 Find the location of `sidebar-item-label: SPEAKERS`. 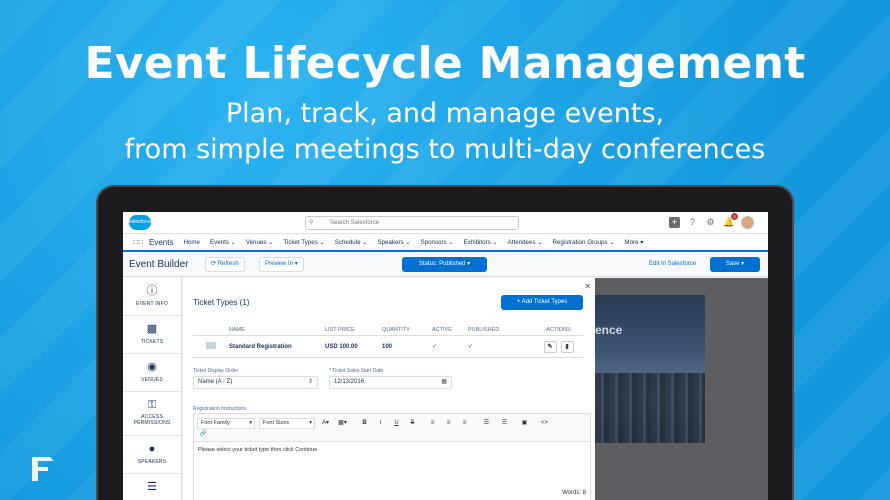

sidebar-item-label: SPEAKERS is located at coordinates (152, 462).